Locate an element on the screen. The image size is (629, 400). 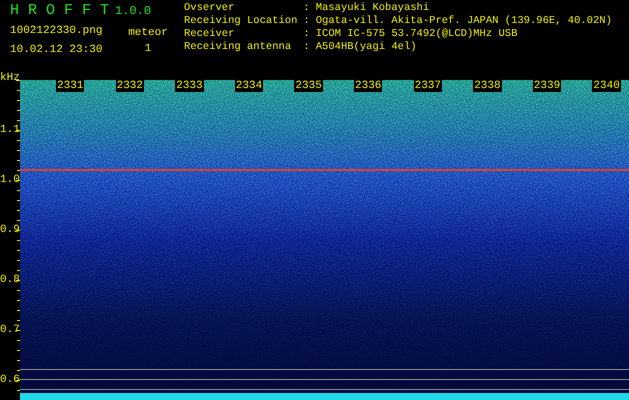
station-value: Masayuki Kobayashi is located at coordinates (373, 8).